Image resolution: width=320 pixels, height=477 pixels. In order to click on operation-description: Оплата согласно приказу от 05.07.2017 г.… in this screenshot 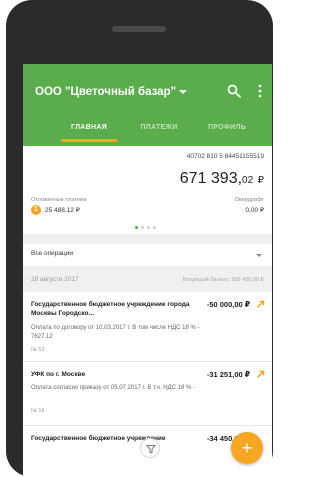, I will do `click(113, 388)`.